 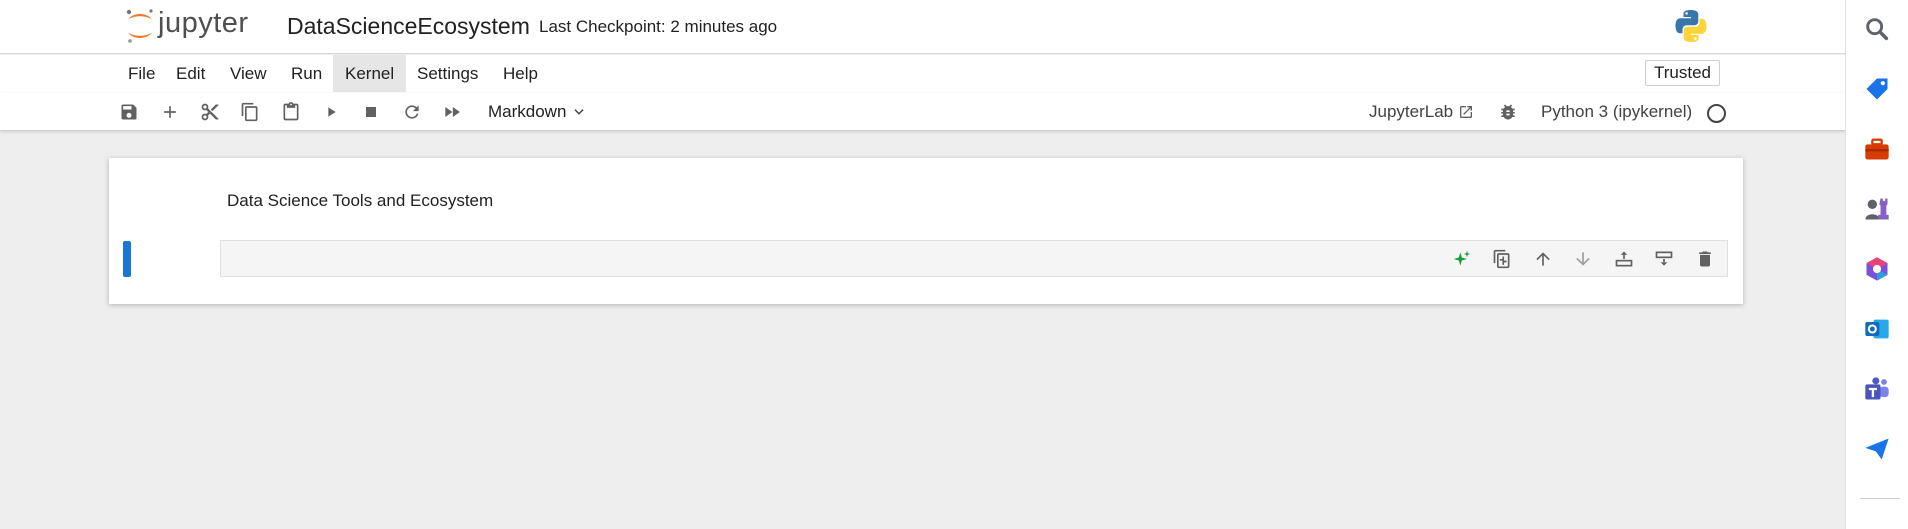 I want to click on menu-view: View, so click(x=248, y=73).